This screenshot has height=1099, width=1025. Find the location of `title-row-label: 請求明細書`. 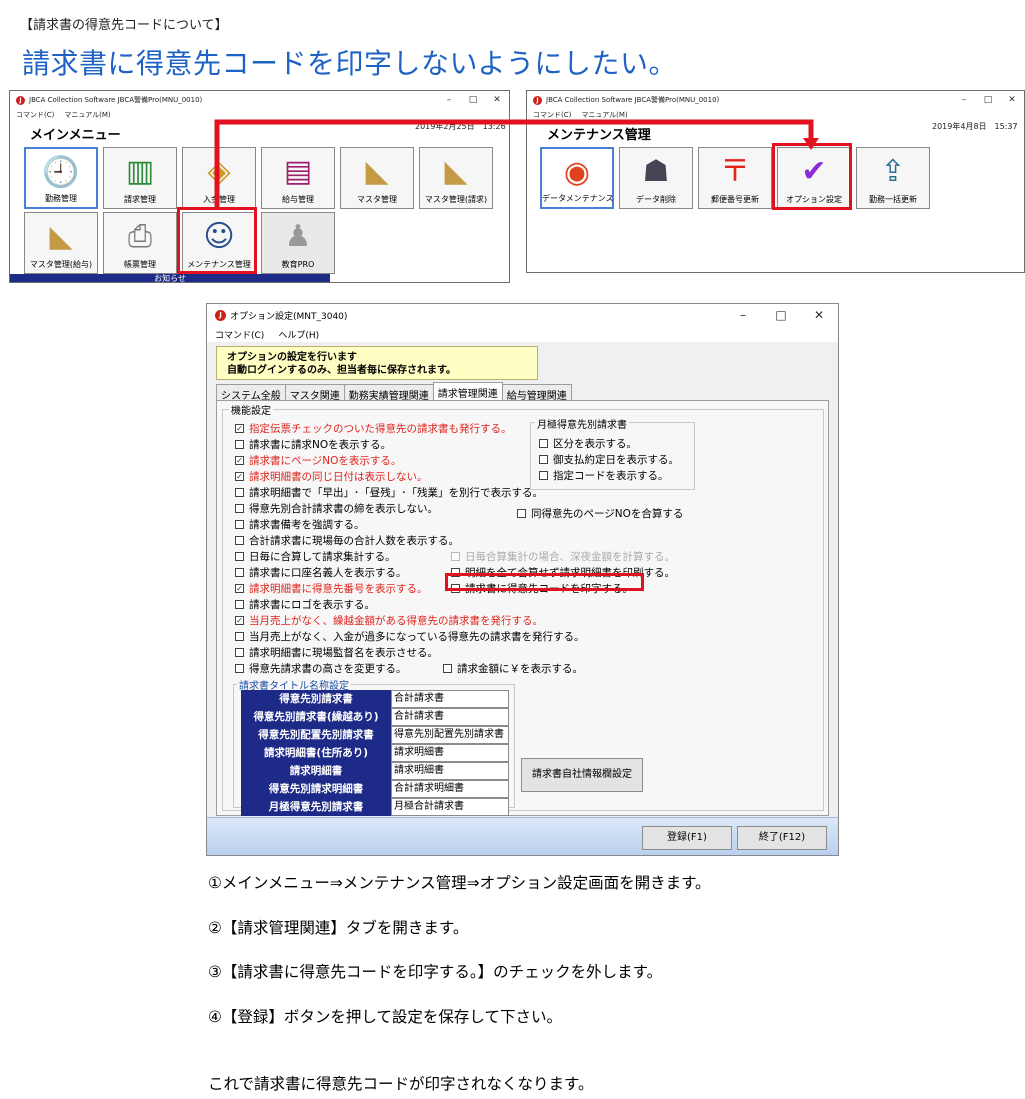

title-row-label: 請求明細書 is located at coordinates (316, 771).